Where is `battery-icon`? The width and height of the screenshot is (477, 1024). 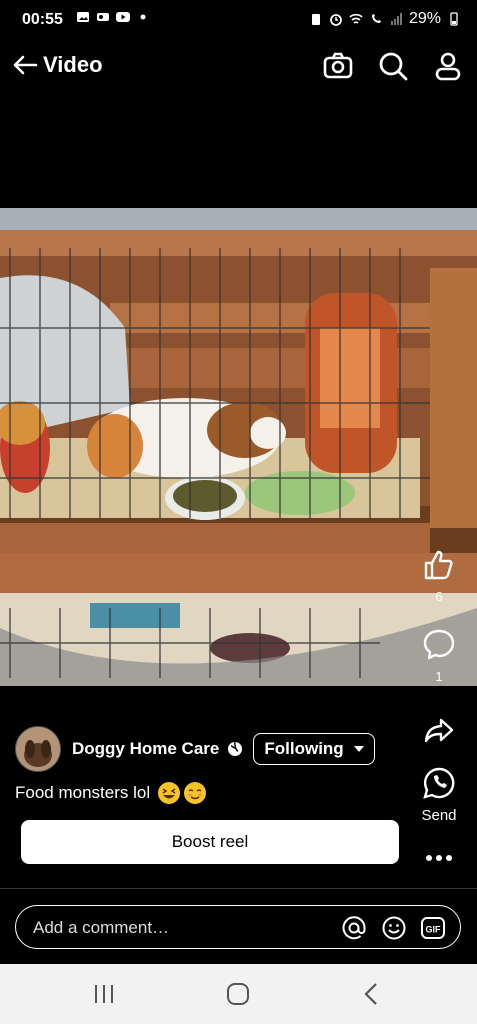 battery-icon is located at coordinates (454, 19).